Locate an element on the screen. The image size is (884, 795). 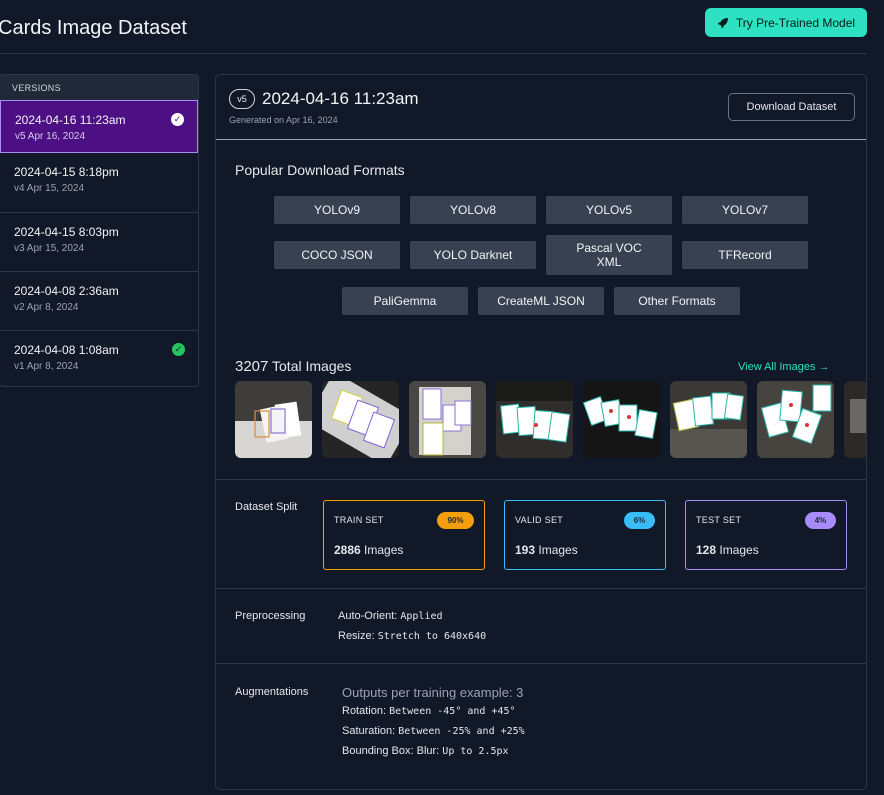
version-sub: v5 Apr 16, 2024 is located at coordinates (50, 136).